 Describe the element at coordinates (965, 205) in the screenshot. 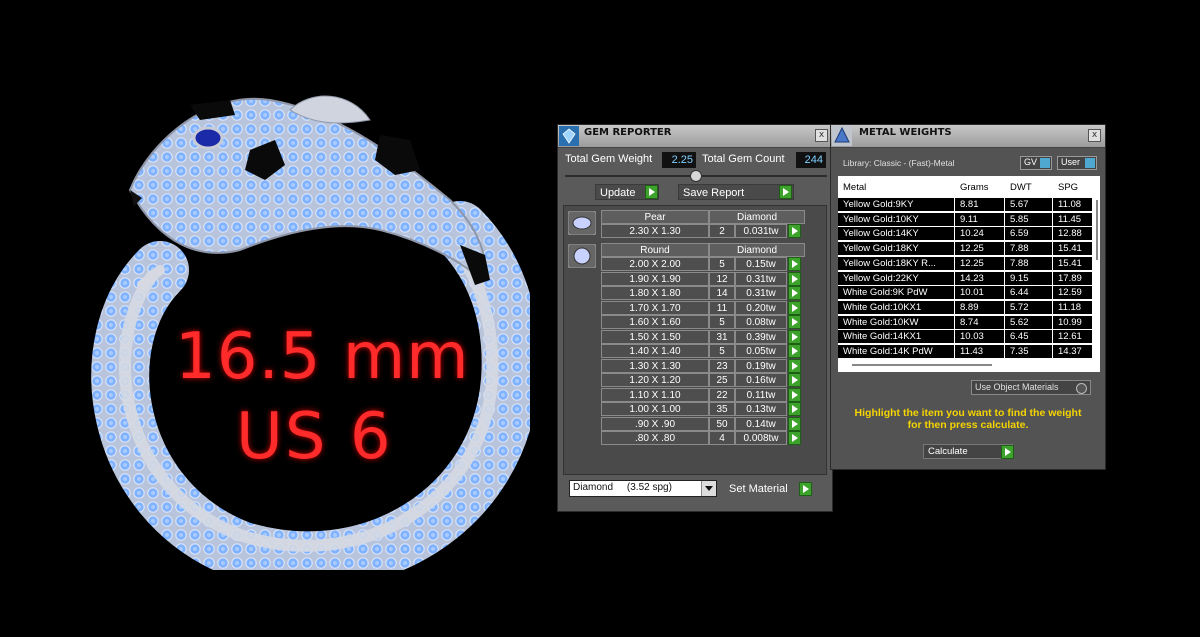

I see `metal-row: Yellow Gold:9KY 8.81 5.67 11.08` at that location.